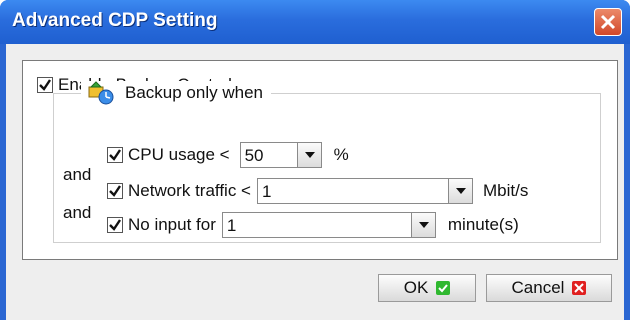 The width and height of the screenshot is (630, 320). Describe the element at coordinates (172, 224) in the screenshot. I see `no-input-label: No input for` at that location.